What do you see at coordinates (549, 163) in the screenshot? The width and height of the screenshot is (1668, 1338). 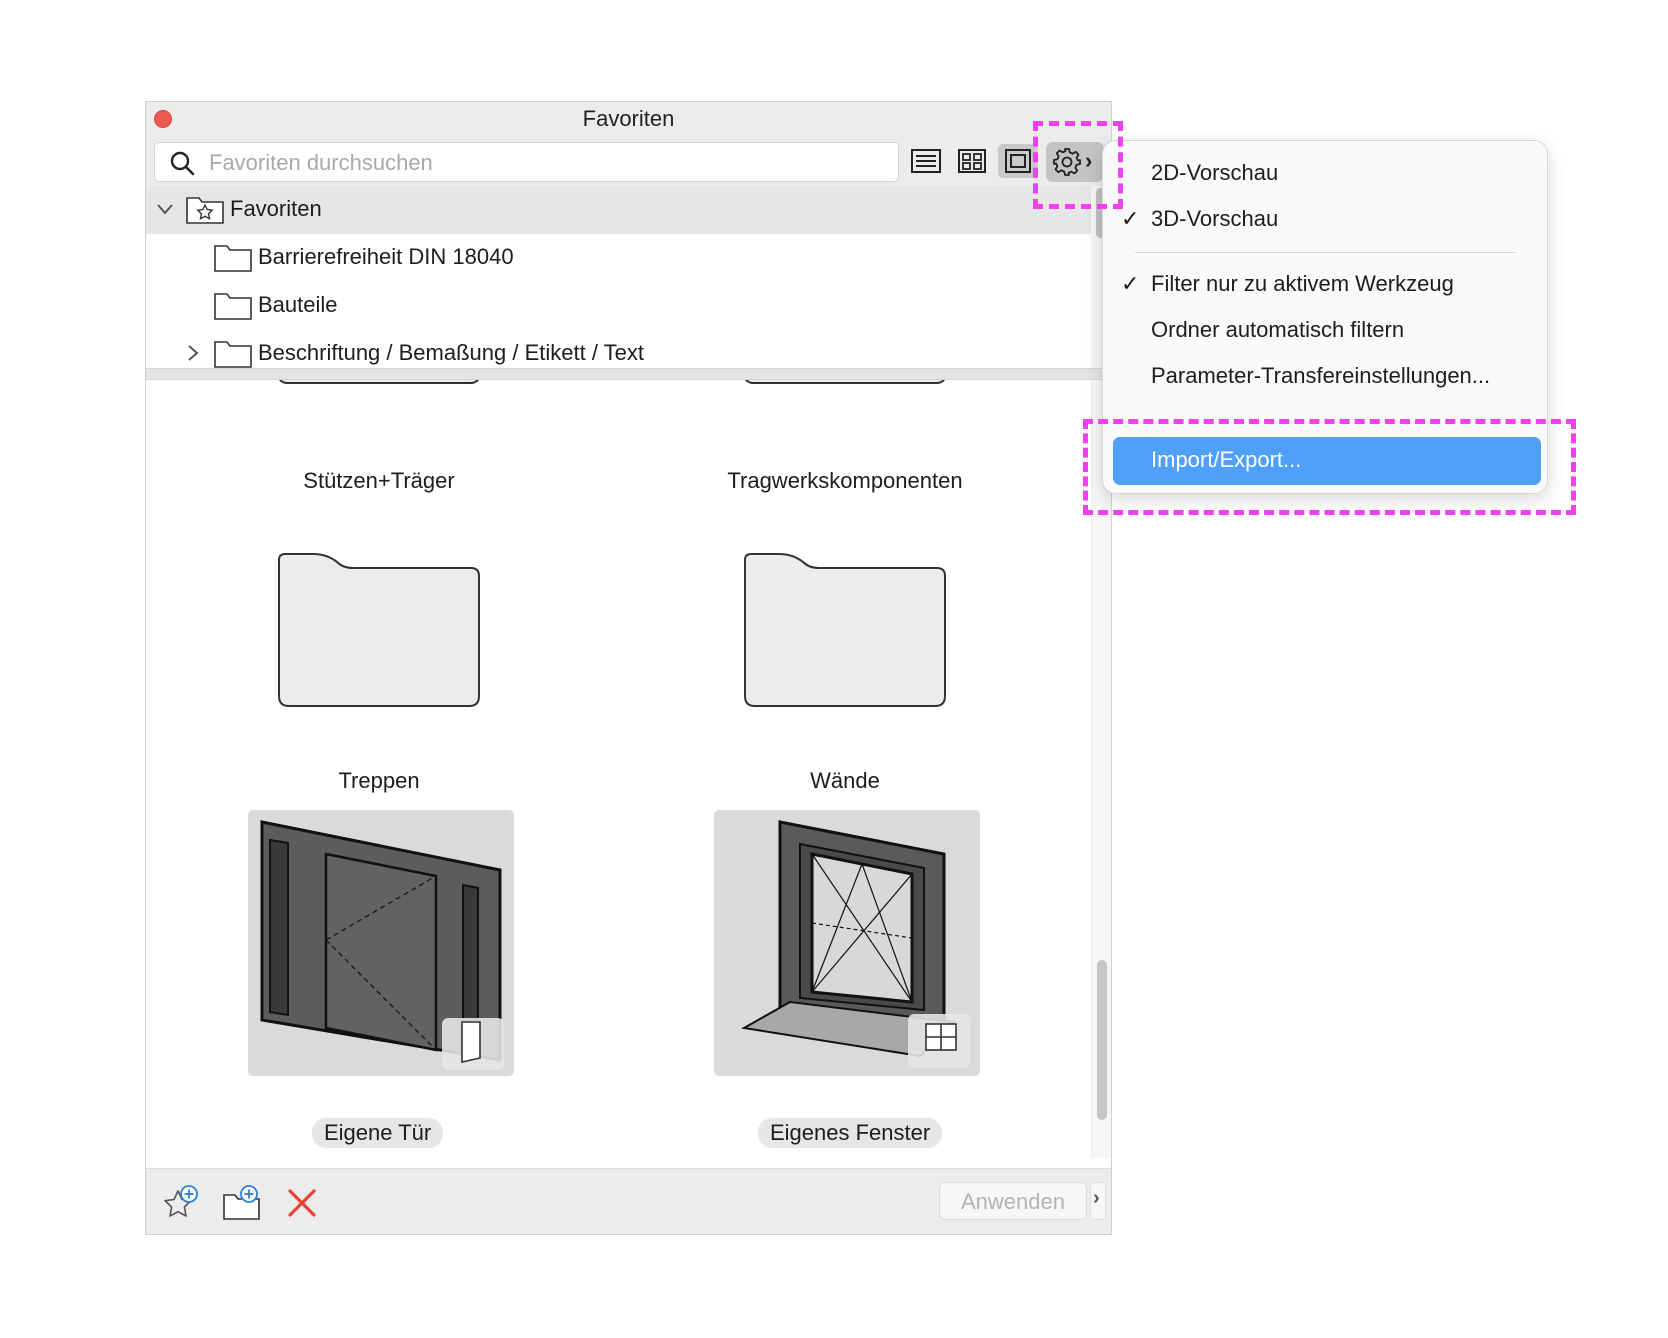 I see `search-input` at bounding box center [549, 163].